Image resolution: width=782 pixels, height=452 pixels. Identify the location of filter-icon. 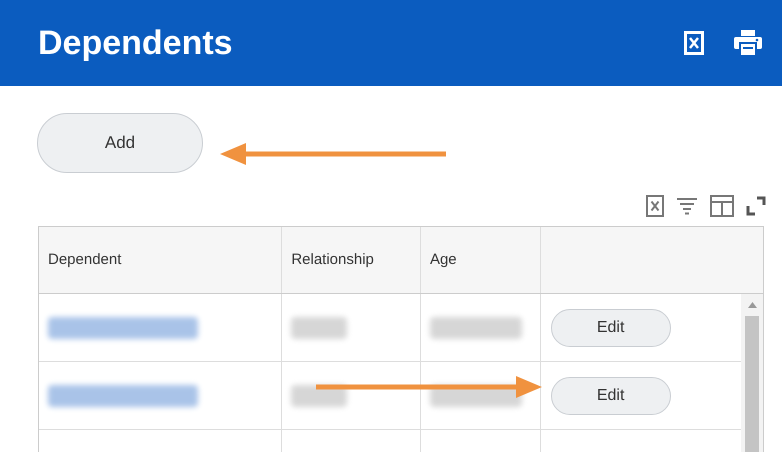
(687, 206).